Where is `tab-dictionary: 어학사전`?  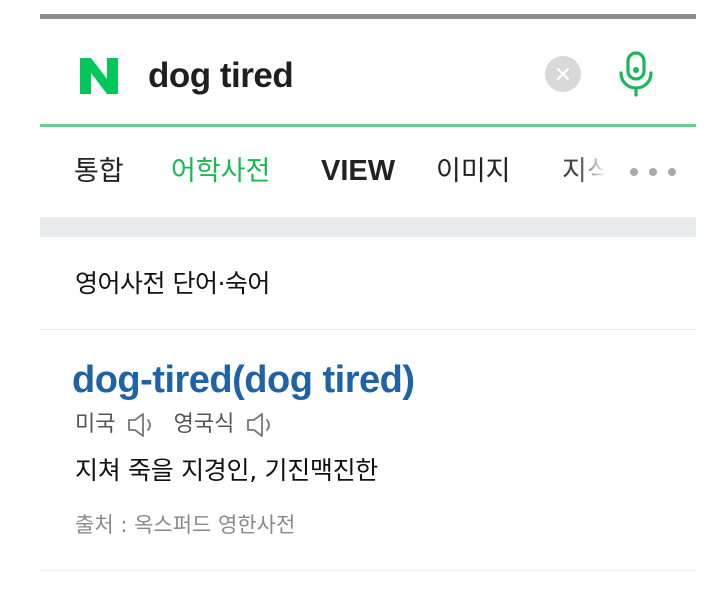 tab-dictionary: 어학사전 is located at coordinates (220, 172).